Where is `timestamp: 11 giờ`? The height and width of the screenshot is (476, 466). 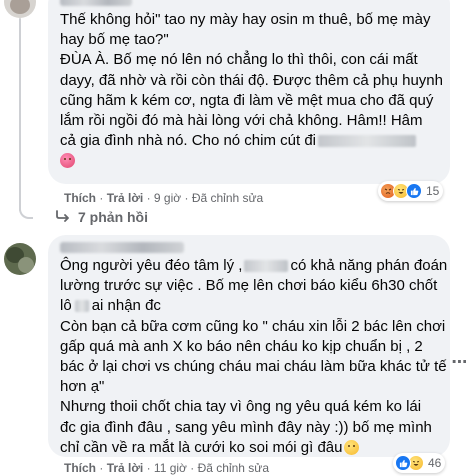
timestamp: 11 giờ is located at coordinates (170, 468).